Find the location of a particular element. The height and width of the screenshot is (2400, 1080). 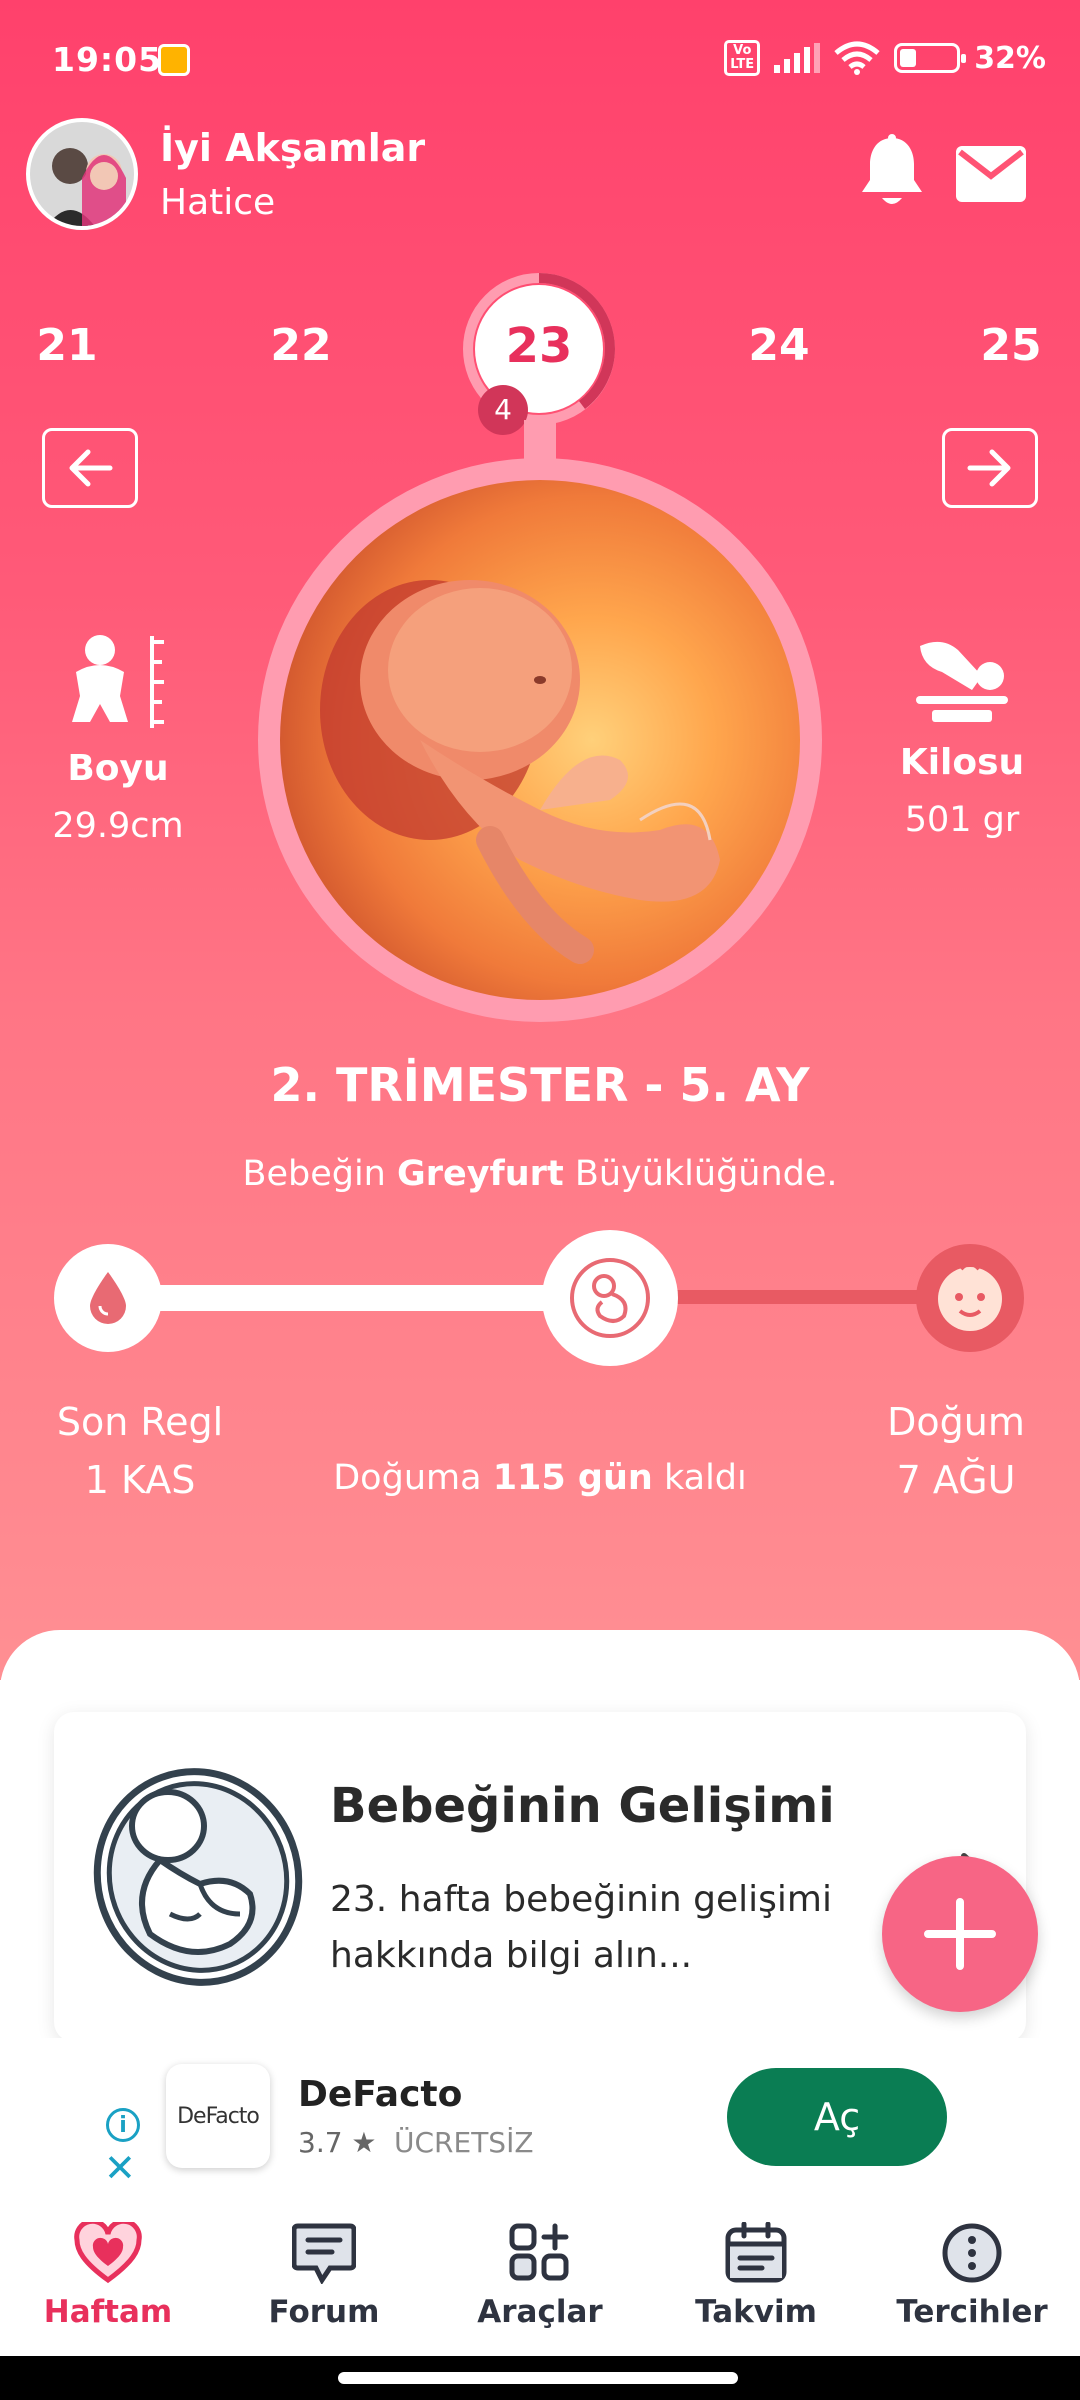

week-badge: 4 is located at coordinates (503, 410).